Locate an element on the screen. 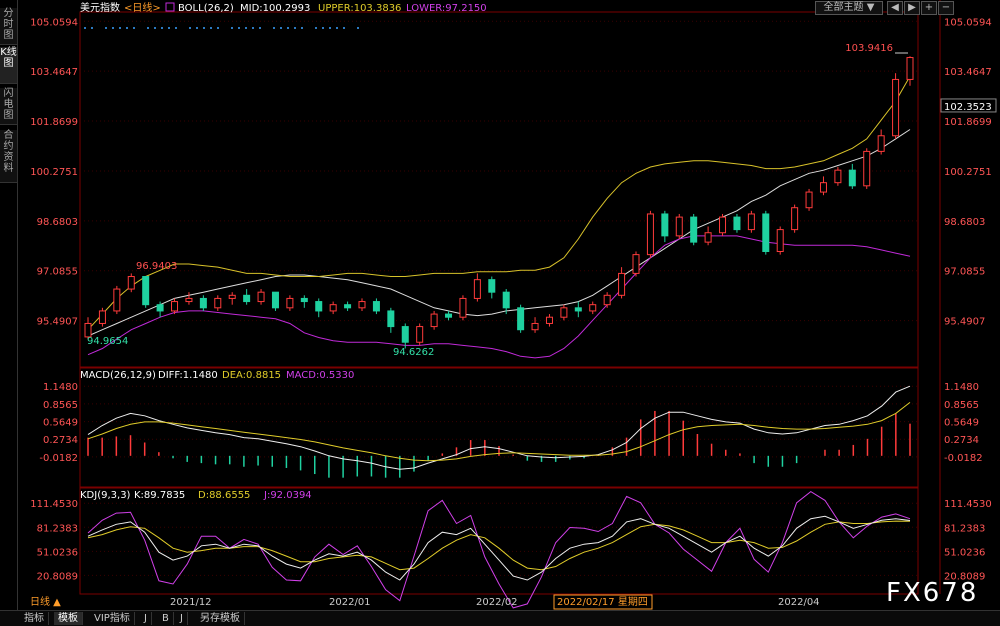 This screenshot has height=626, width=1000. zoom-out-button: − is located at coordinates (946, 8).